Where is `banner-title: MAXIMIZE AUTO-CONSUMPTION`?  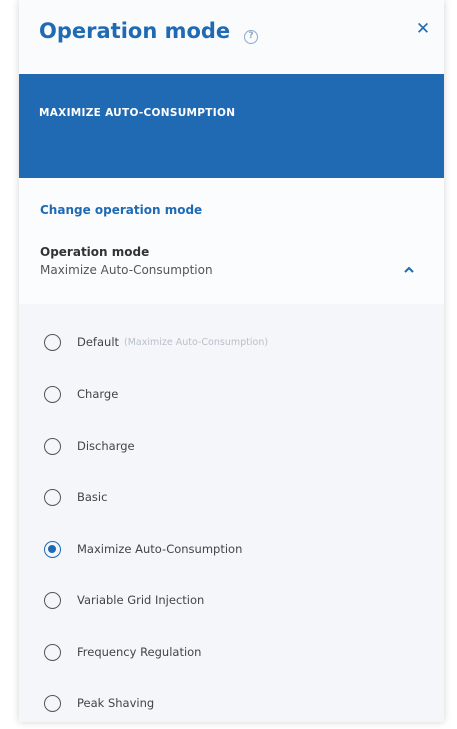 banner-title: MAXIMIZE AUTO-CONSUMPTION is located at coordinates (137, 113).